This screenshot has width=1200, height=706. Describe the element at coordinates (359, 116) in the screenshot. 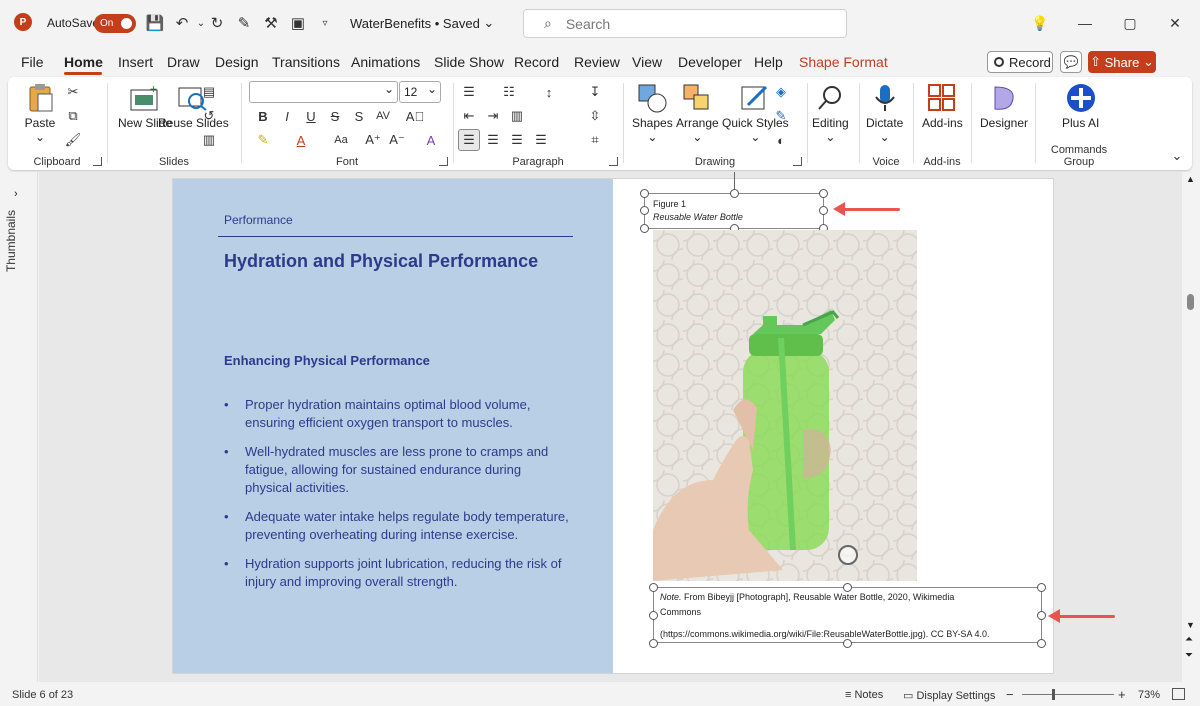

I see `shadow-icon: S` at that location.